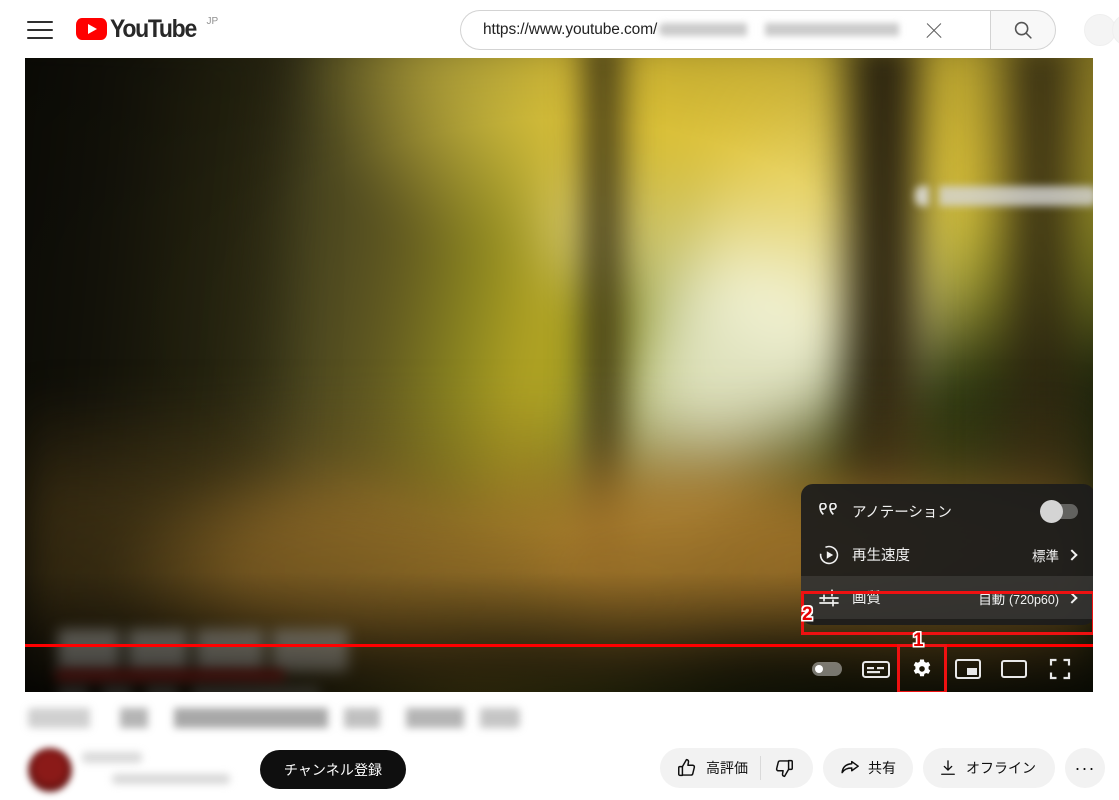  I want to click on miniplayer-icon, so click(968, 669).